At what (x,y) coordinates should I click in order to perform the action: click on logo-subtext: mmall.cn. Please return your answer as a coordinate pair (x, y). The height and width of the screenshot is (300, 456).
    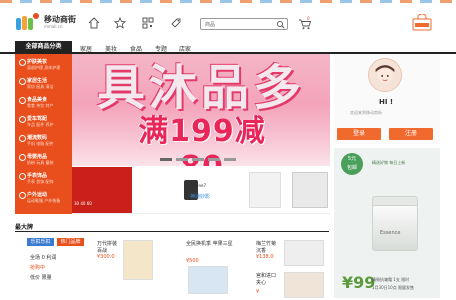
    Looking at the image, I should click on (53, 26).